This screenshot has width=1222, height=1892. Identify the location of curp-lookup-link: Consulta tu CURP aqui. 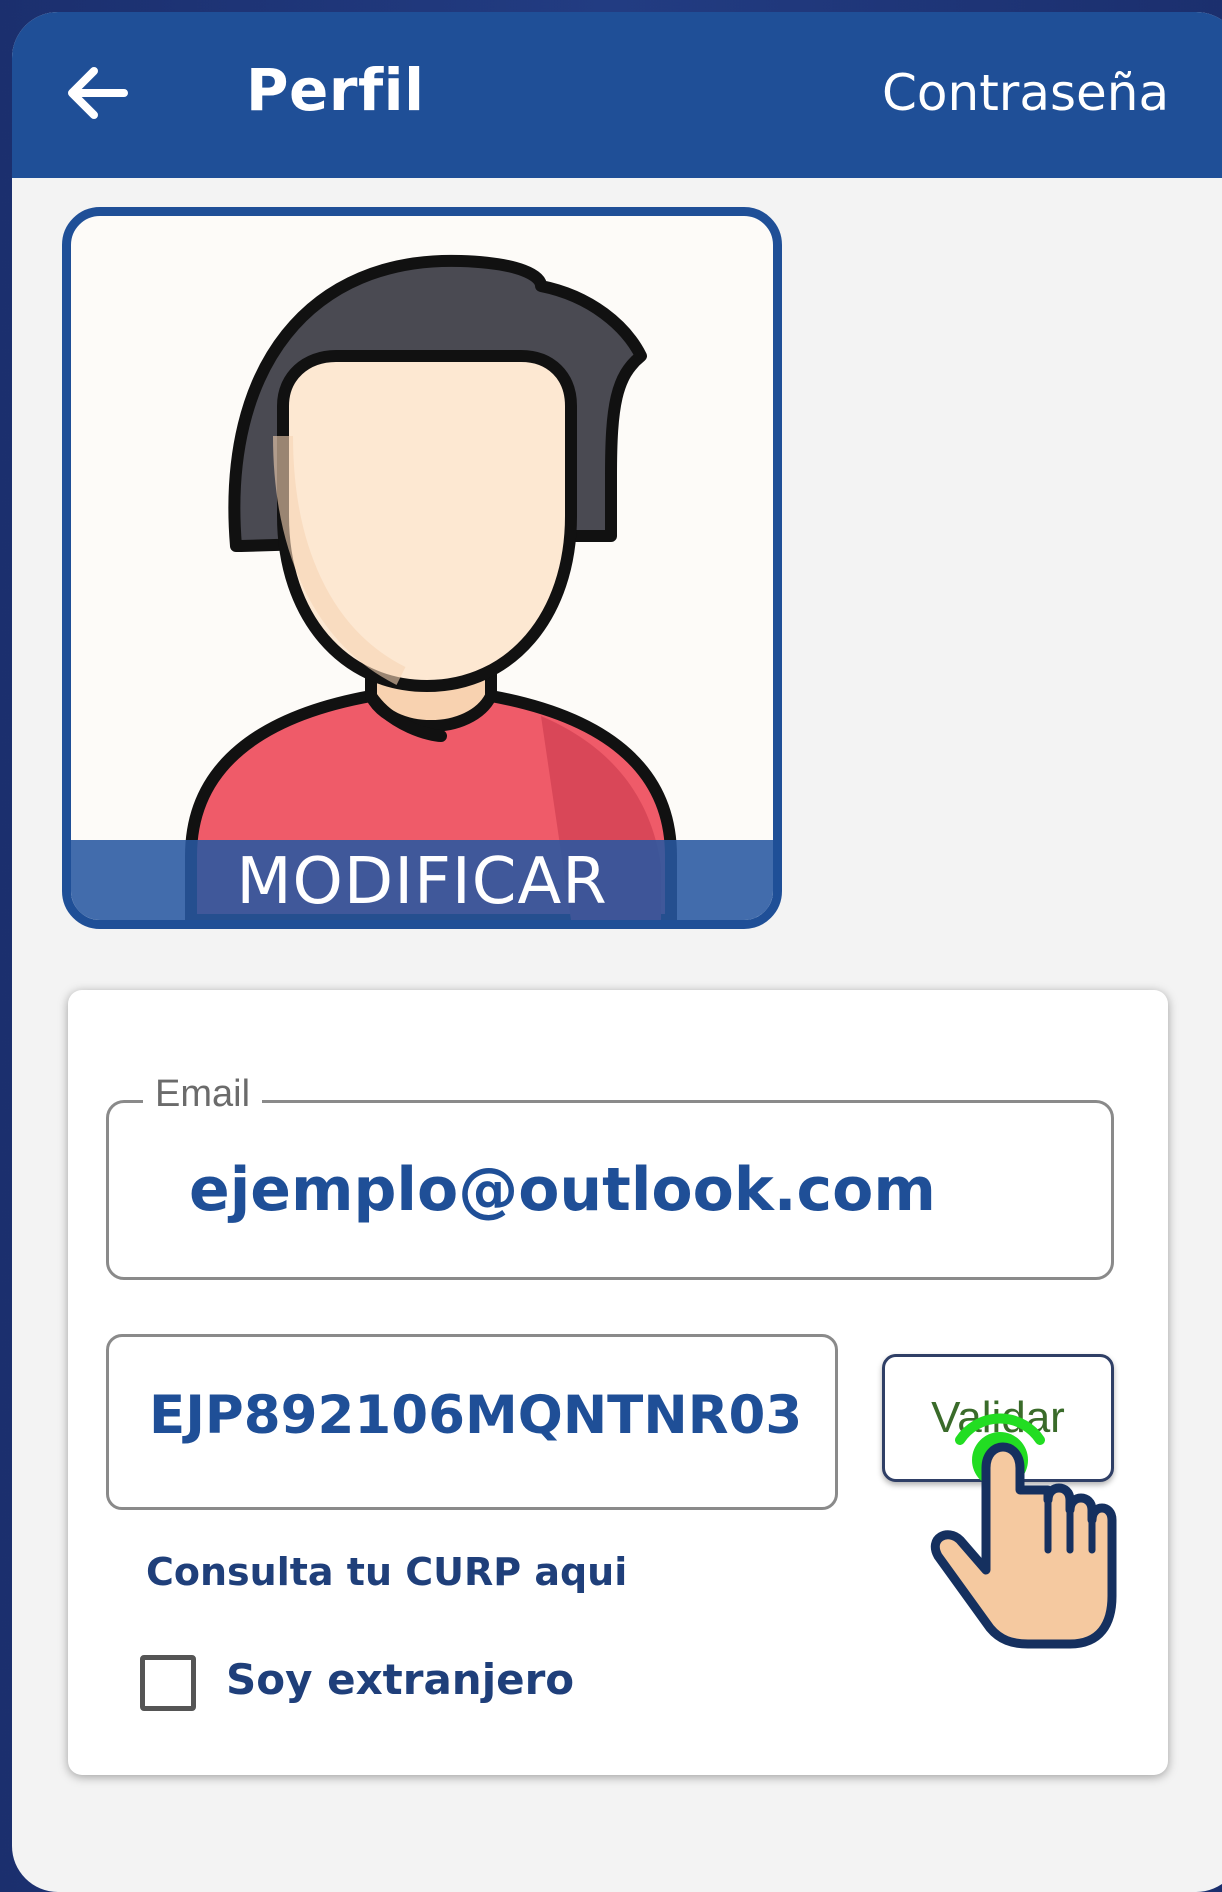
(386, 1572).